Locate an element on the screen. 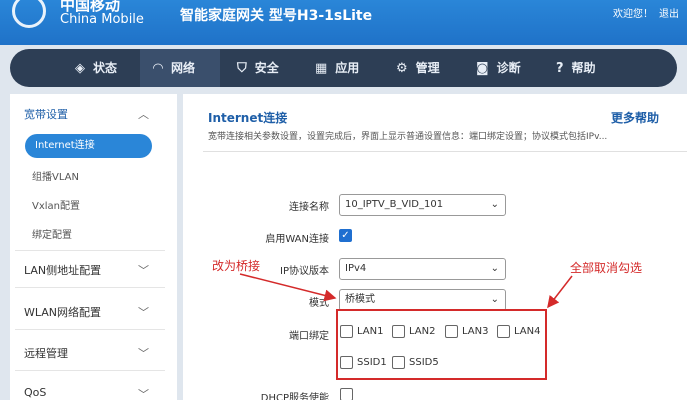 The height and width of the screenshot is (400, 687). arrow-to-ports is located at coordinates (560, 292).